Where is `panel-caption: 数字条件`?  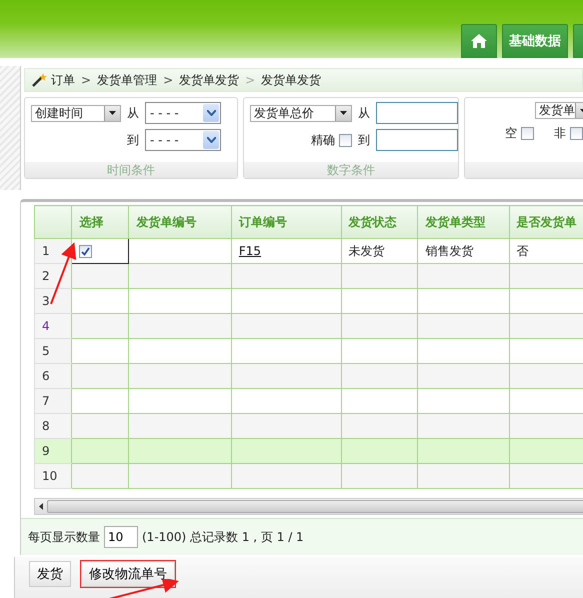 panel-caption: 数字条件 is located at coordinates (351, 170).